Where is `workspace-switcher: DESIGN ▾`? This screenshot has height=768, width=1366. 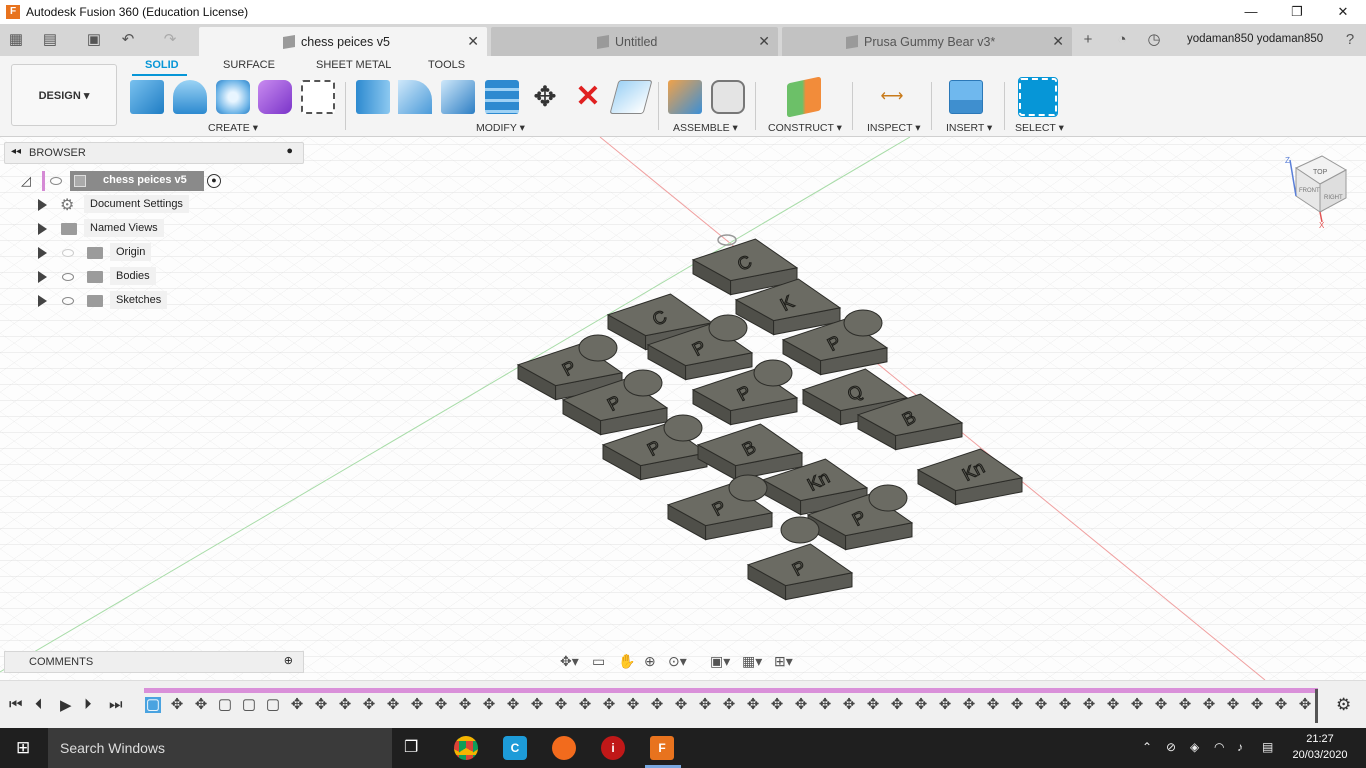
workspace-switcher: DESIGN ▾ is located at coordinates (64, 95).